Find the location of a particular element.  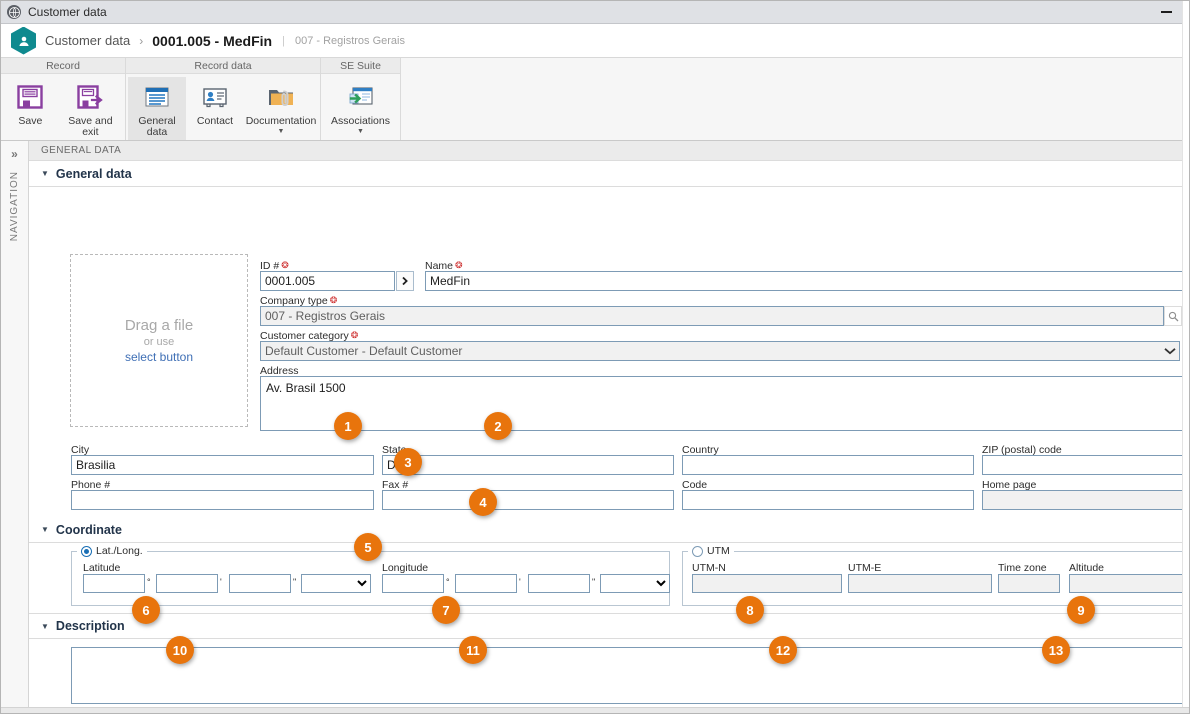

state-input is located at coordinates (528, 465).